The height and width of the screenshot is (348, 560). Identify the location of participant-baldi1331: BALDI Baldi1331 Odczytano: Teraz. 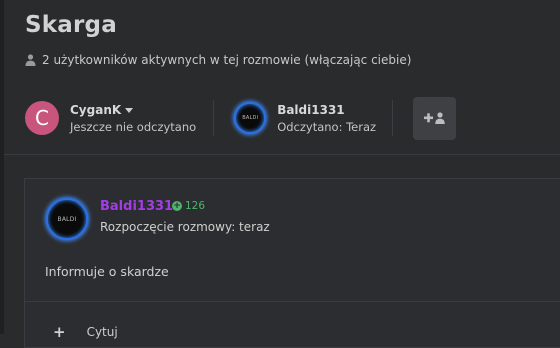
(305, 118).